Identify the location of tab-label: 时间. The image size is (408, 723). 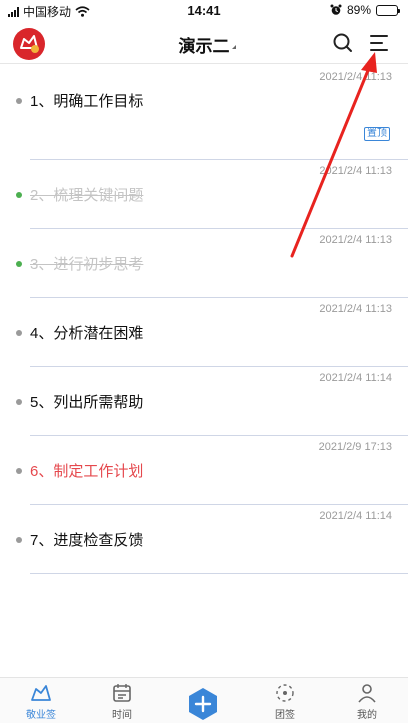
(122, 715).